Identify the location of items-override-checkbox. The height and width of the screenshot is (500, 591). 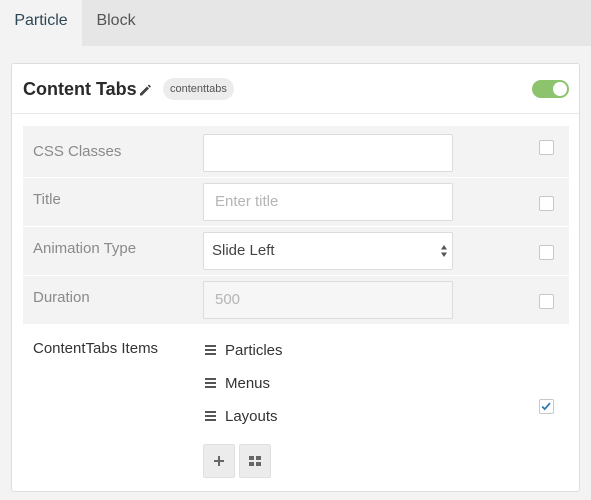
(546, 406).